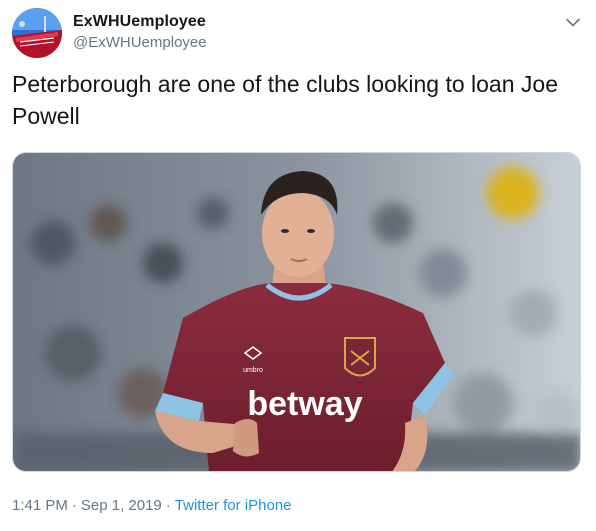 The height and width of the screenshot is (531, 596). Describe the element at coordinates (140, 42) in the screenshot. I see `author-handle: @ExWHUemployee` at that location.